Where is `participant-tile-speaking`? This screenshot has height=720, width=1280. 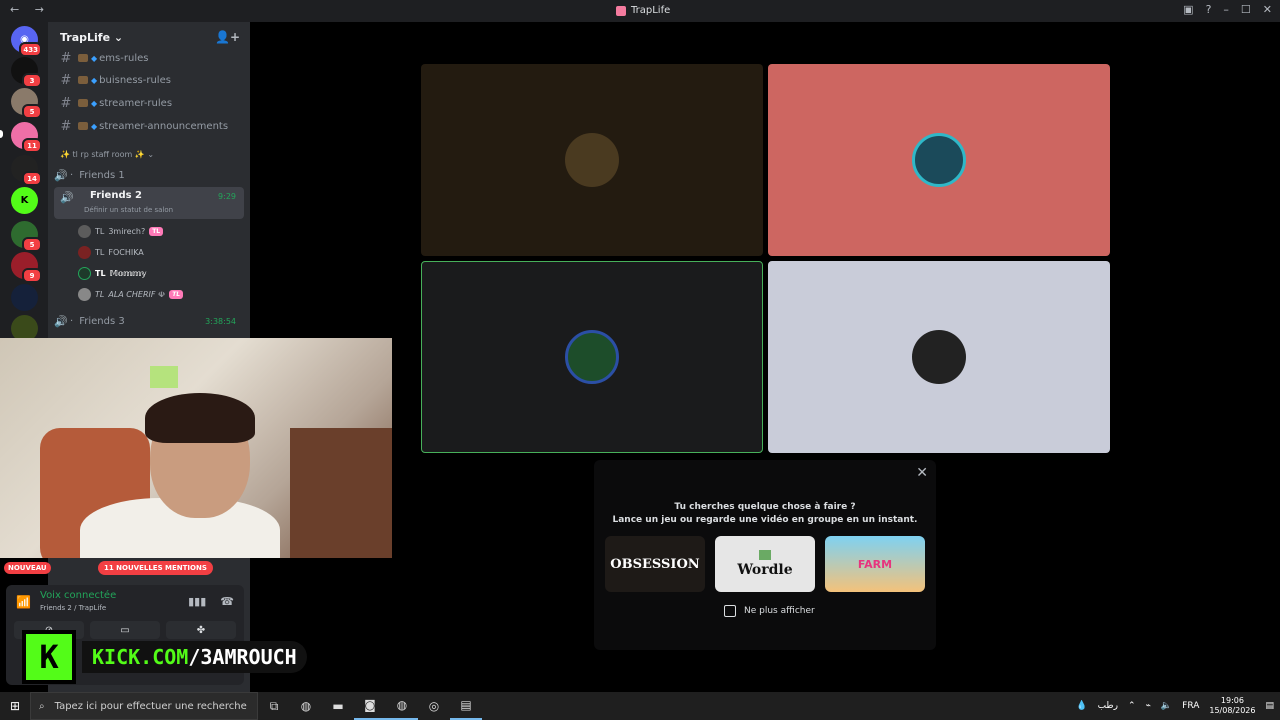 participant-tile-speaking is located at coordinates (592, 357).